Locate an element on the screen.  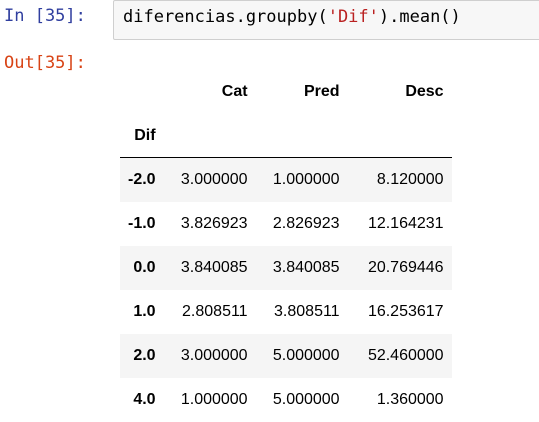
cell-cat: 1.000000 is located at coordinates (214, 399).